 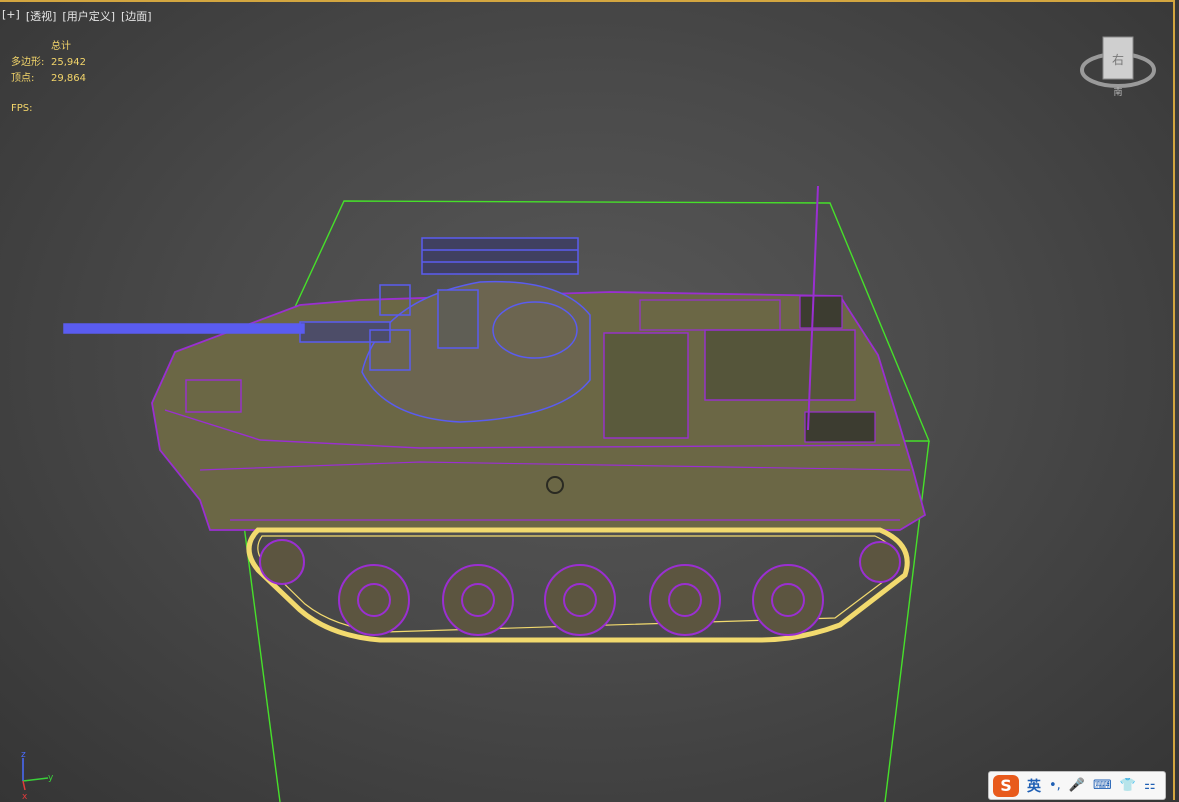 What do you see at coordinates (1055, 785) in the screenshot?
I see `punctuation-icon: •,` at bounding box center [1055, 785].